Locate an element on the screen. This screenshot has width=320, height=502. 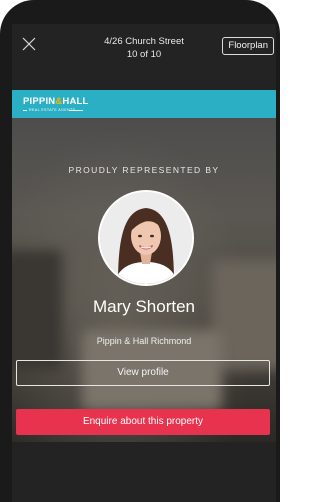
view-profile-button: View profile is located at coordinates (143, 373).